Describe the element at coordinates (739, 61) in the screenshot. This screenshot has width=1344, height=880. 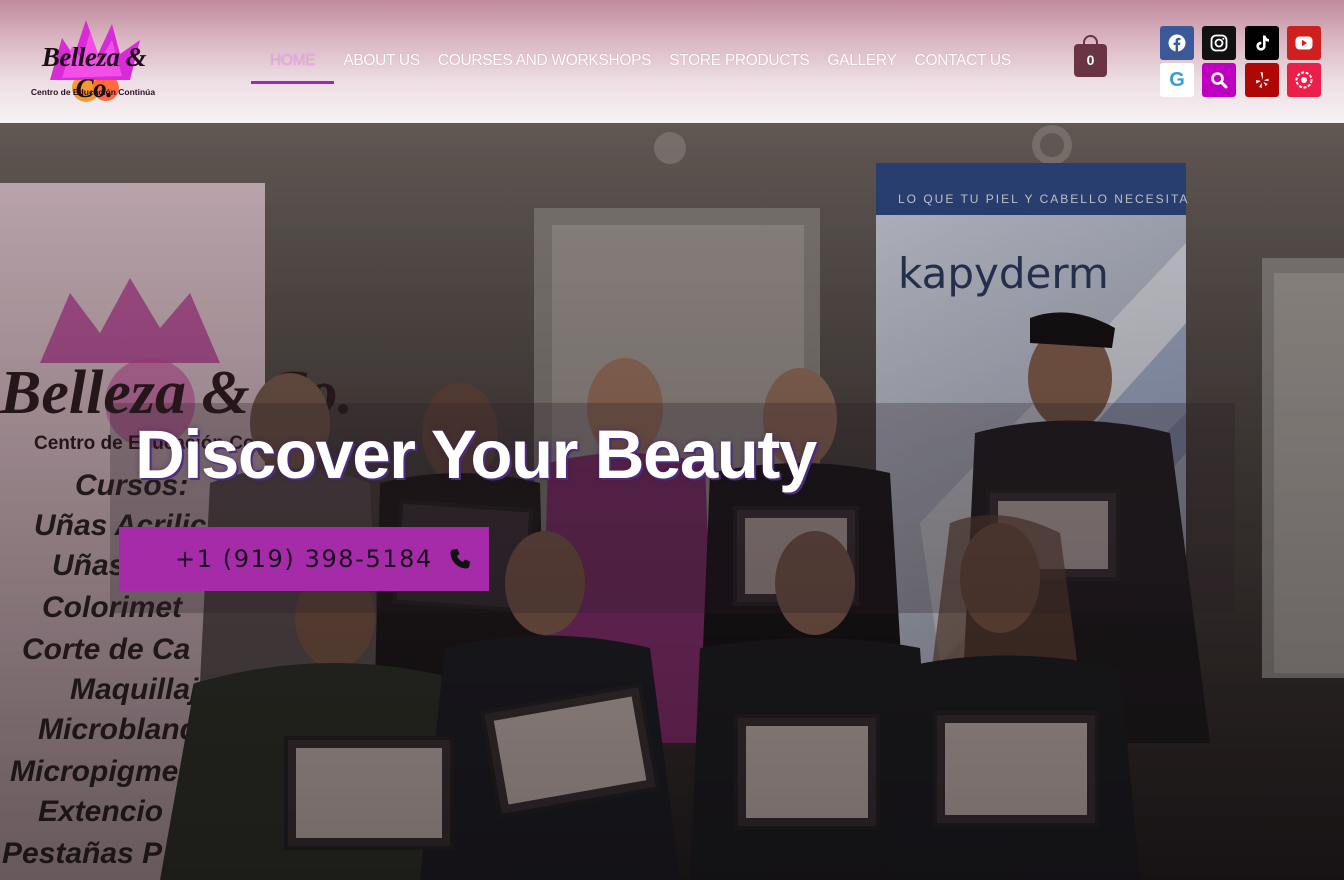
I see `nav-item-store-products: STORE PRODUCTS` at that location.